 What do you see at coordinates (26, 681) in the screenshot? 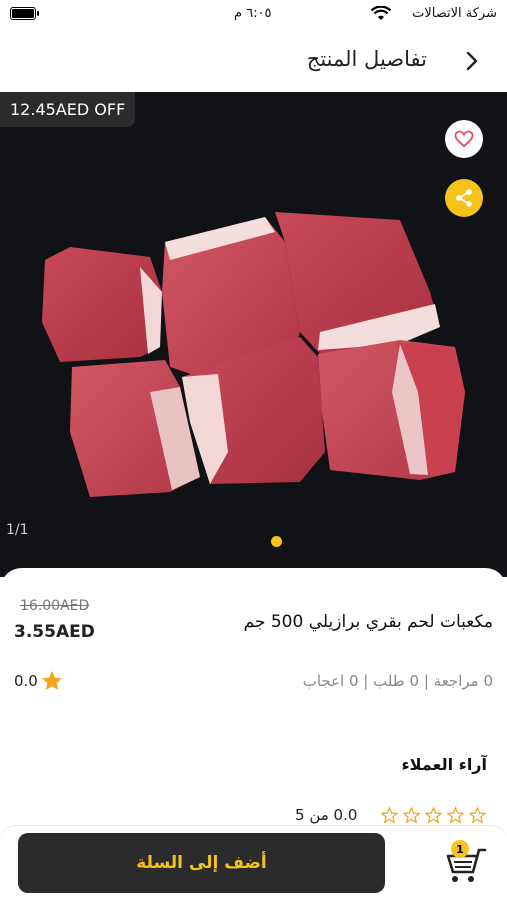
I see `rating-value: 0.0` at bounding box center [26, 681].